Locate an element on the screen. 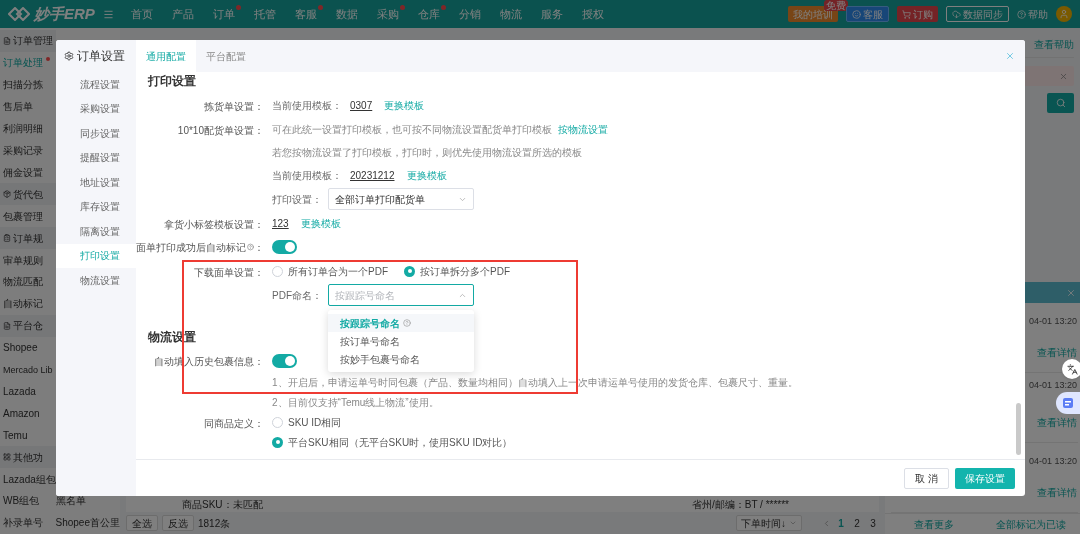 The image size is (1080, 534). settings-nav-item: 采购设置 is located at coordinates (96, 108).